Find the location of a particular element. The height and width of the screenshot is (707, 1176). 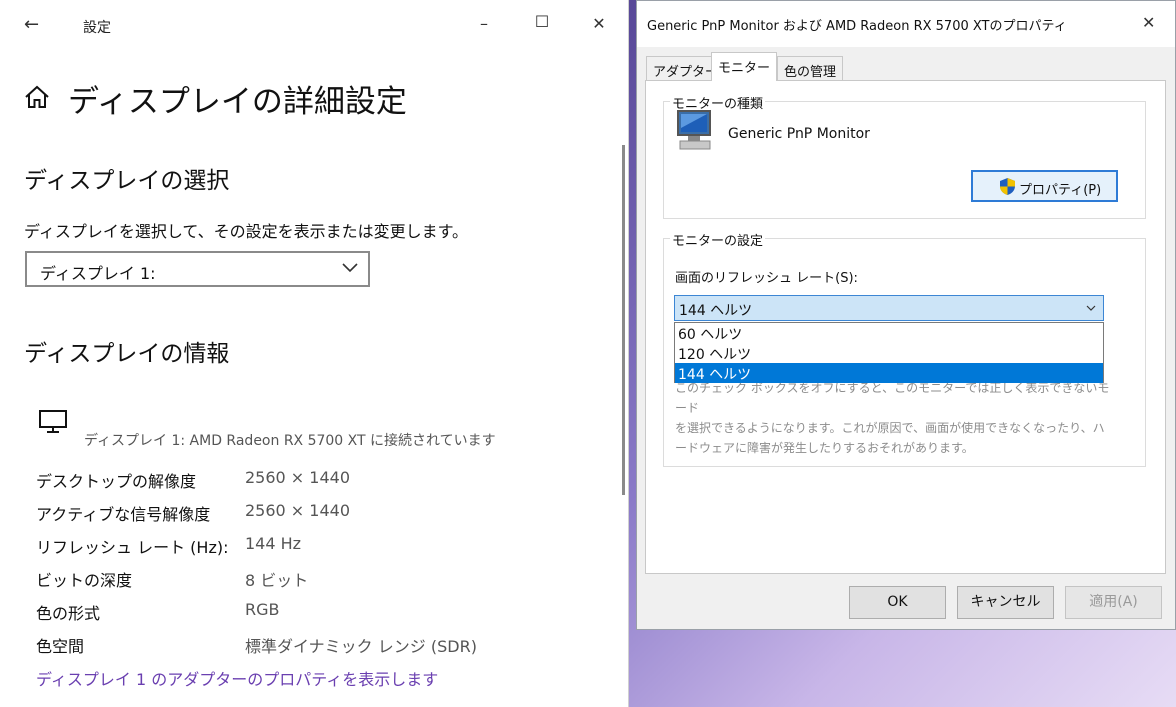

info-label: 色空間 is located at coordinates (60, 646).